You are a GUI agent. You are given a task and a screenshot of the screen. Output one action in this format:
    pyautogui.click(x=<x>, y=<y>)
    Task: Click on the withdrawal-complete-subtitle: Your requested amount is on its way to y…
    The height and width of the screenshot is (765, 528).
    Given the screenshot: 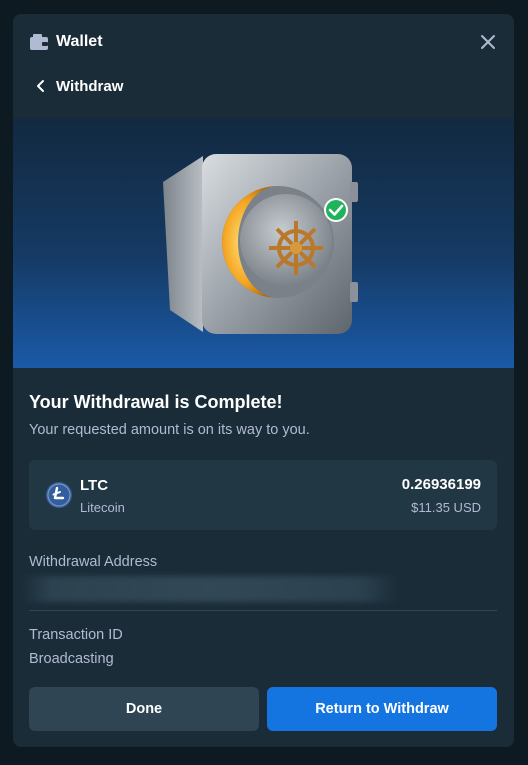 What is the action you would take?
    pyautogui.click(x=169, y=430)
    